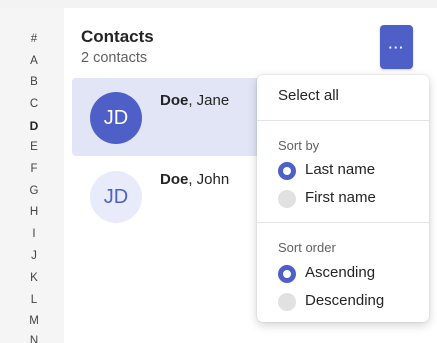 The height and width of the screenshot is (343, 437). I want to click on more-options-button: ···, so click(396, 47).